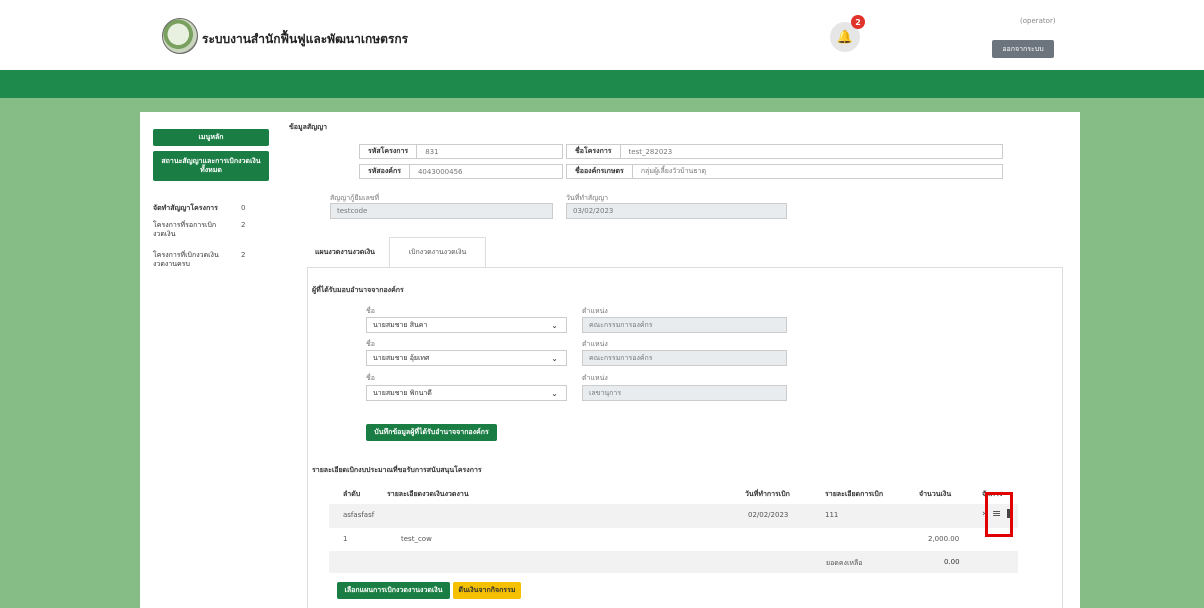 The width and height of the screenshot is (1204, 608). Describe the element at coordinates (184, 230) in the screenshot. I see `sidebar-stat-label: โครงการที่รอการเบิก งวดเงิน` at that location.